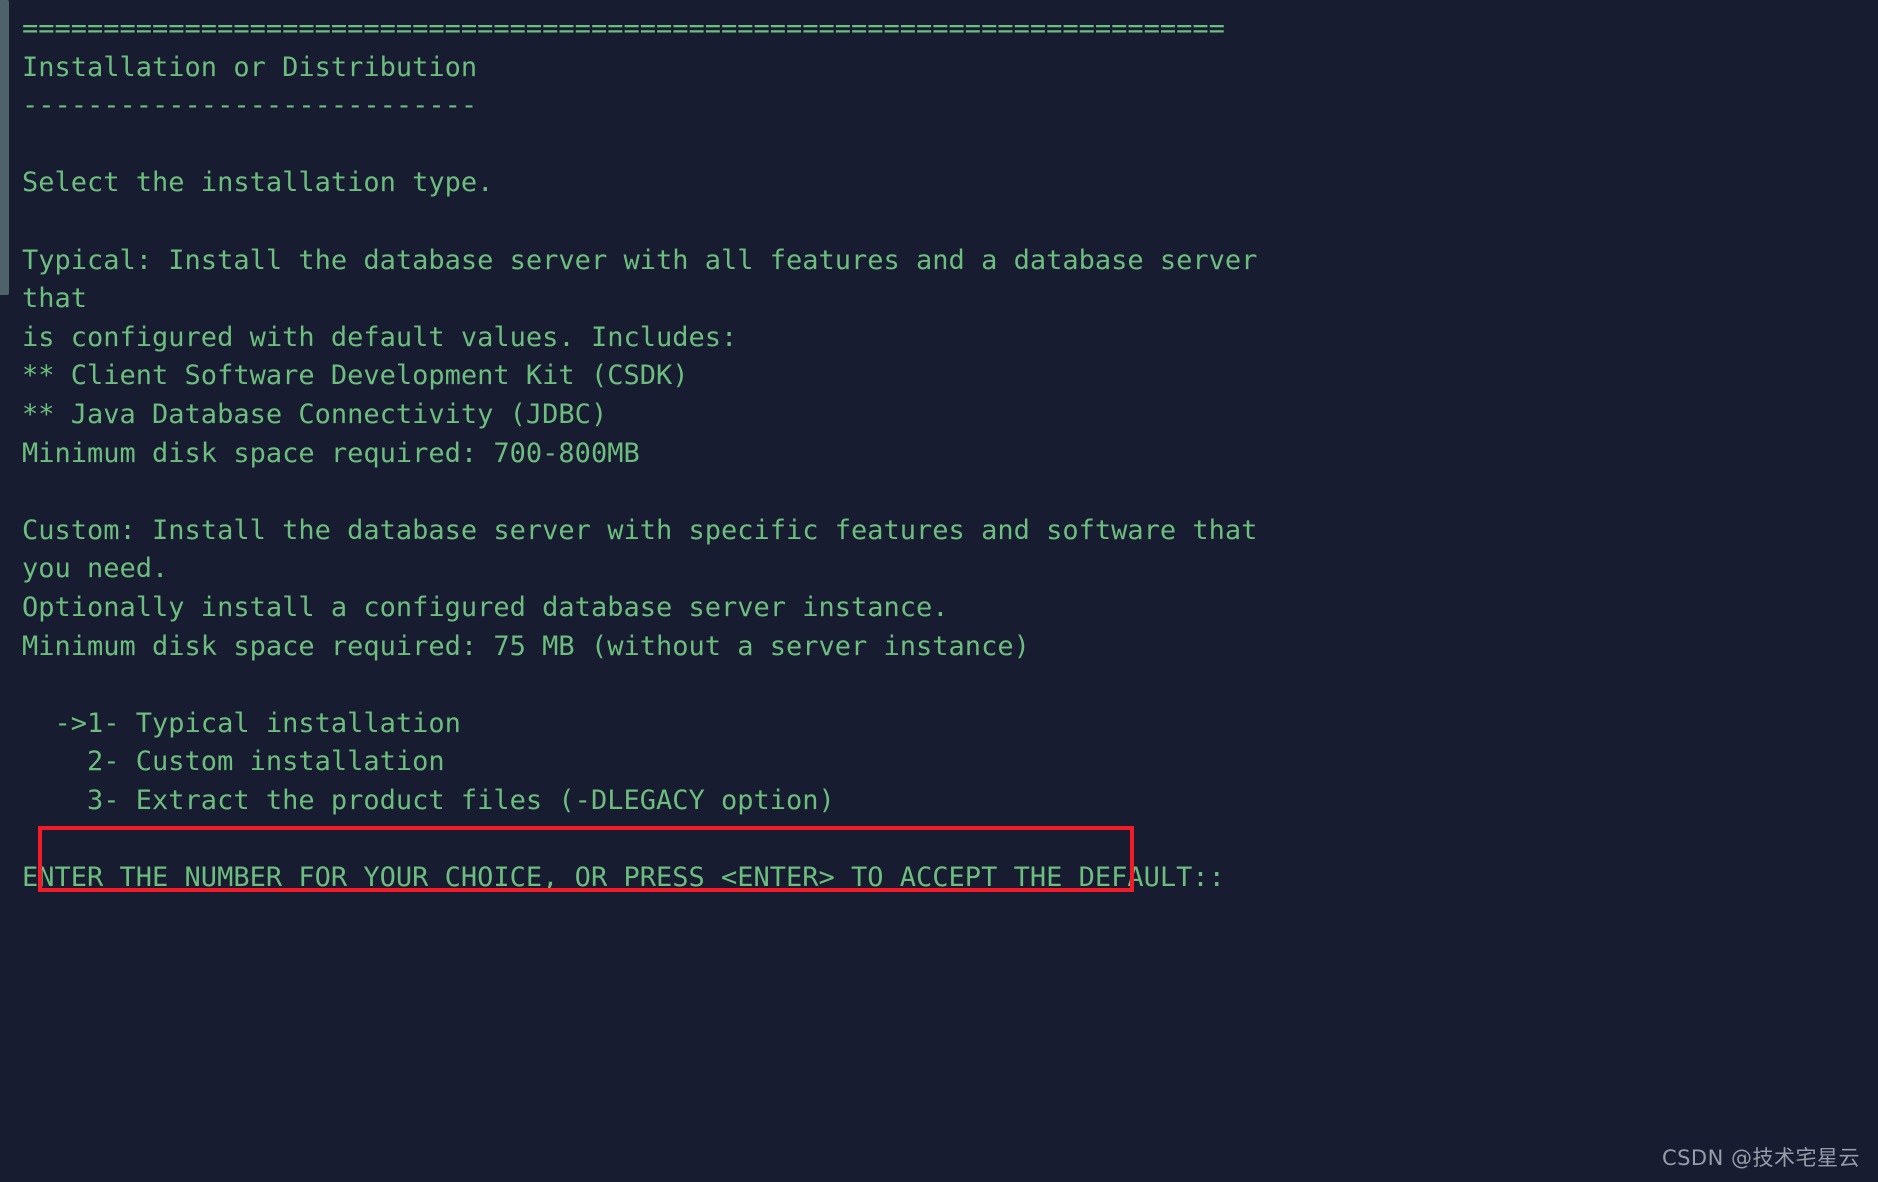 The height and width of the screenshot is (1182, 1878). I want to click on console-line: ----------------------------, so click(250, 106).